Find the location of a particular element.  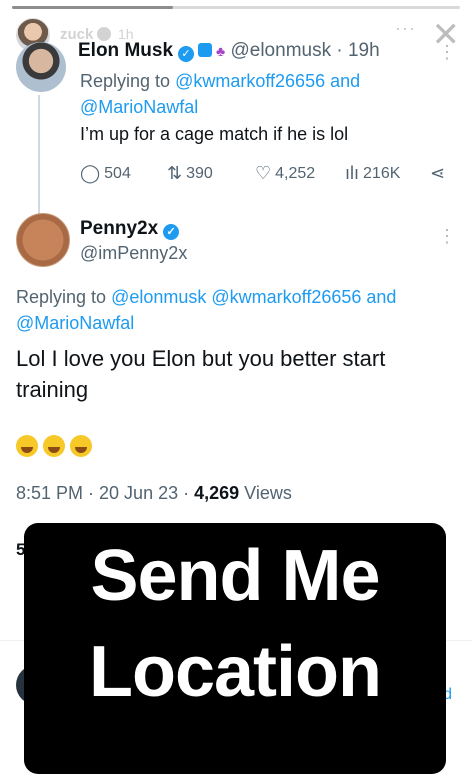

thread-connector-line is located at coordinates (39, 155).